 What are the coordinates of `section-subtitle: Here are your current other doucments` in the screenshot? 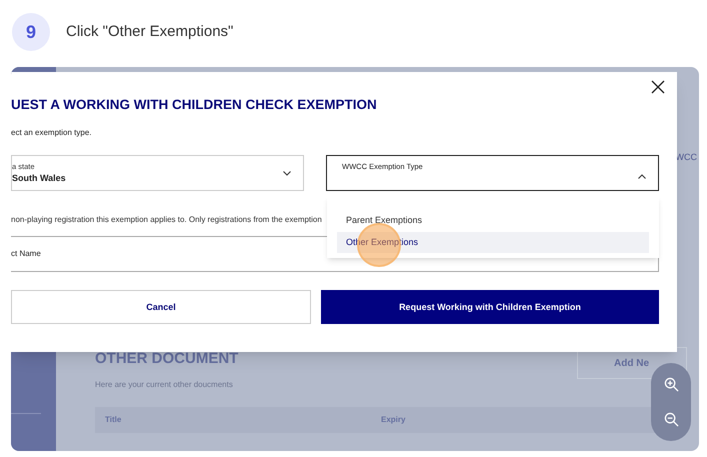 It's located at (164, 384).